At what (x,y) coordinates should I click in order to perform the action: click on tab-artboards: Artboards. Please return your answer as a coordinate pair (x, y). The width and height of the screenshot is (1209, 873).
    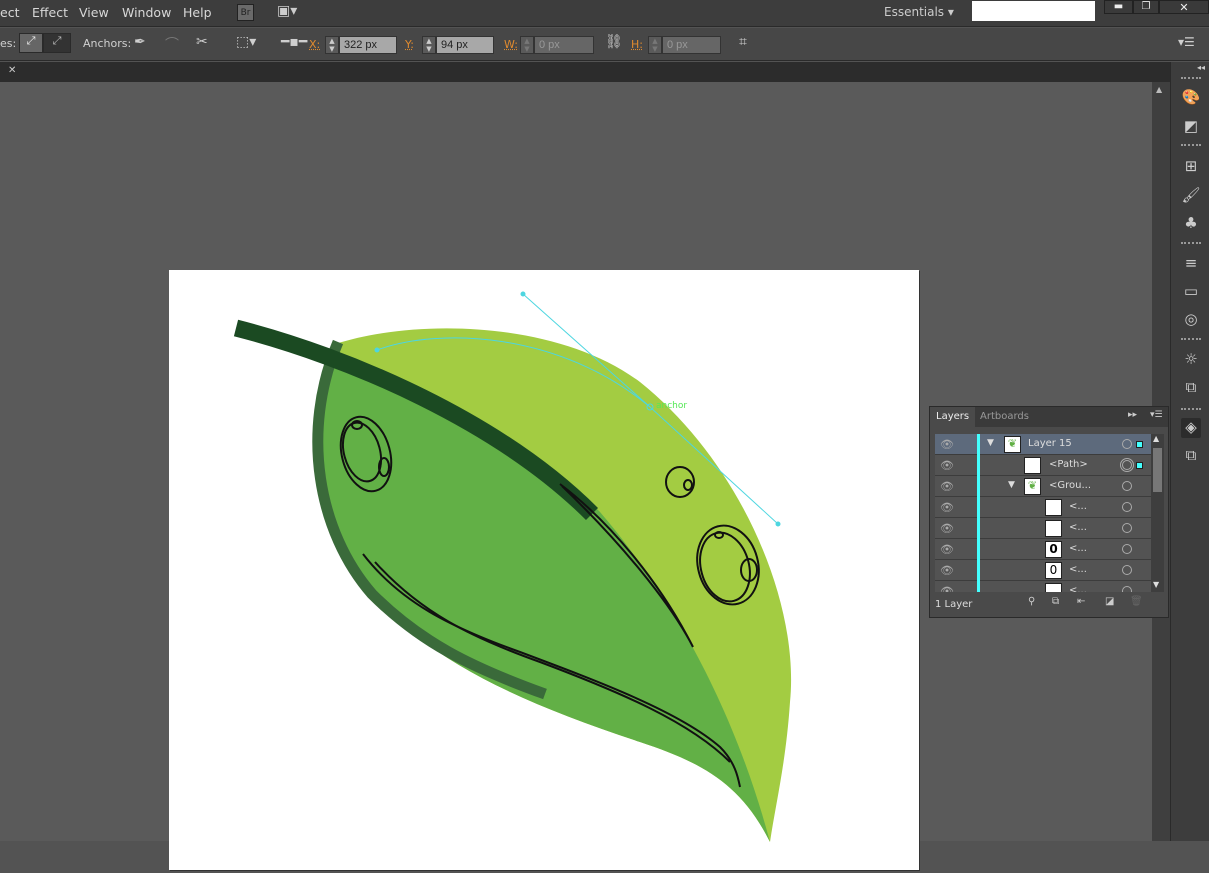
    Looking at the image, I should click on (1004, 417).